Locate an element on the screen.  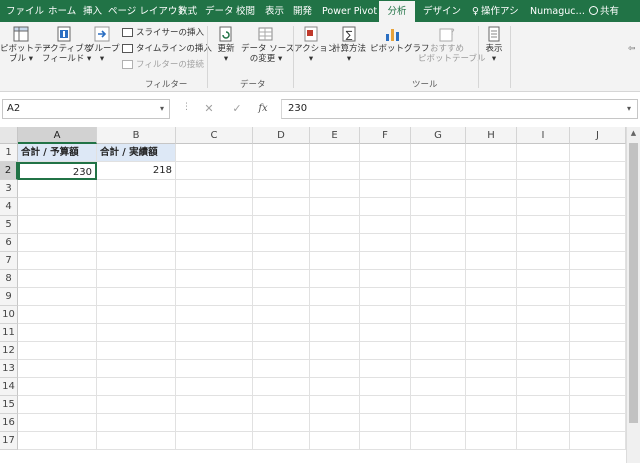
cell-h13 is located at coordinates (491, 369).